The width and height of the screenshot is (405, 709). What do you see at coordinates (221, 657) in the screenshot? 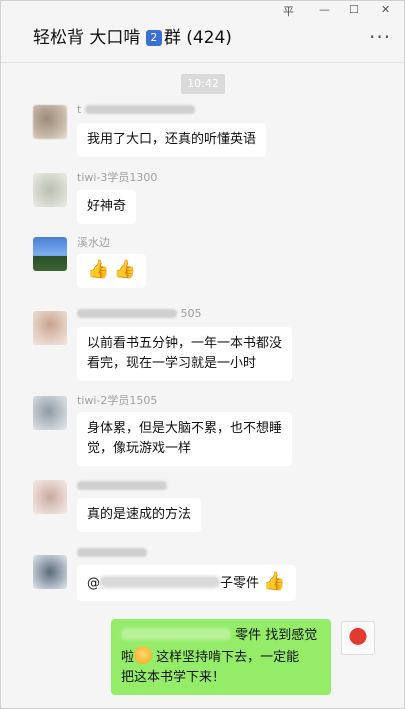
I see `self-message-bubble: 零件 找到感觉 啦 这样坚持啃下去，一定能 把这本书学下来！` at bounding box center [221, 657].